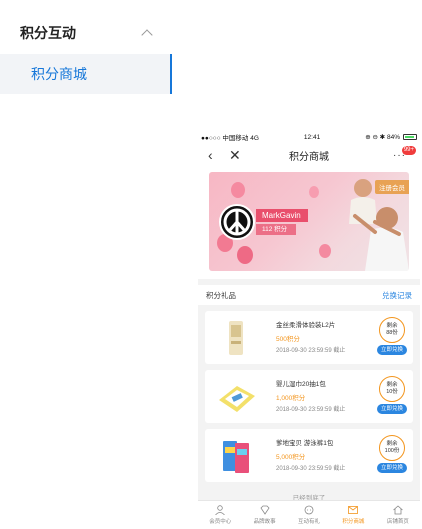 This screenshot has height=529, width=422. I want to click on gift-points: 1,000积分, so click(291, 398).